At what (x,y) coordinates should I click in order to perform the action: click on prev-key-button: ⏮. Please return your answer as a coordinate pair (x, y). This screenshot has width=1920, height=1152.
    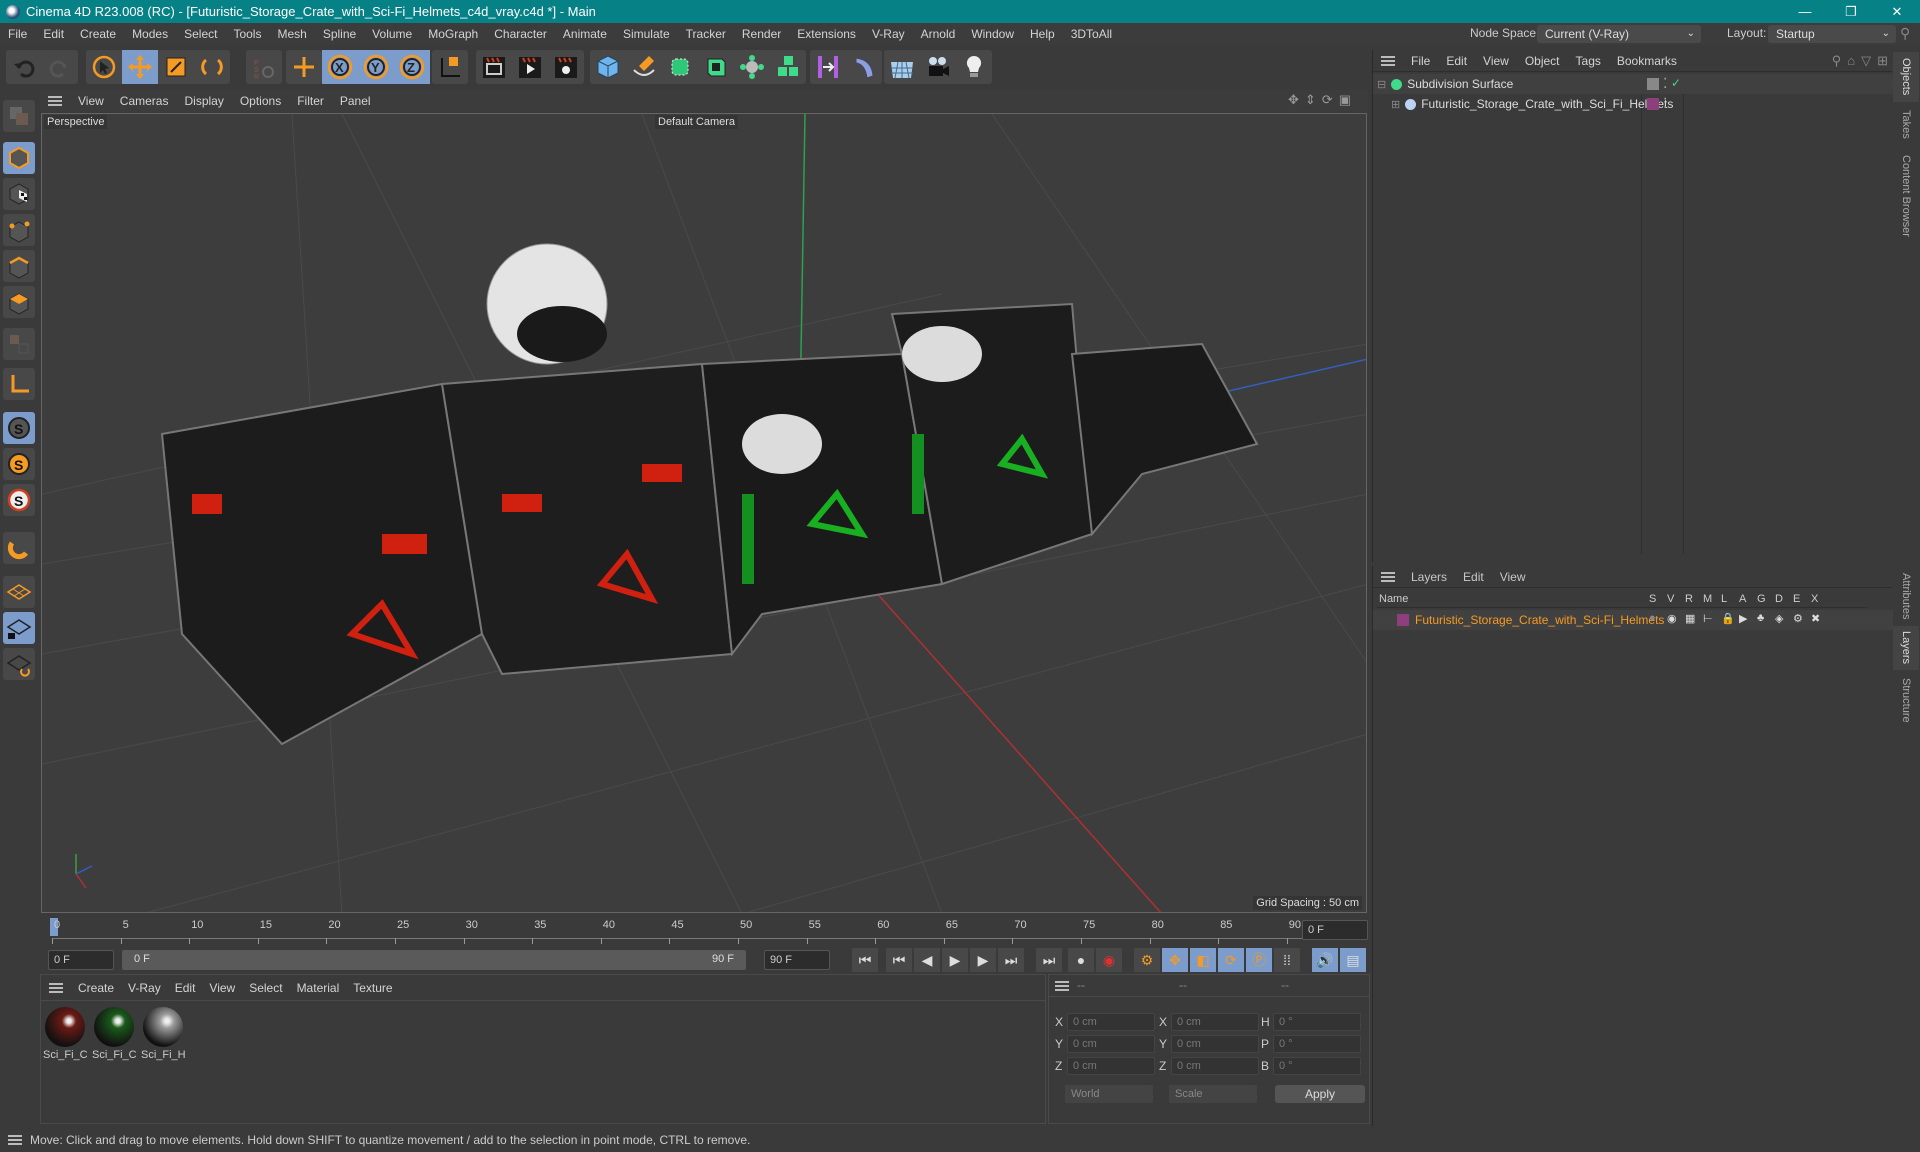
    Looking at the image, I should click on (899, 960).